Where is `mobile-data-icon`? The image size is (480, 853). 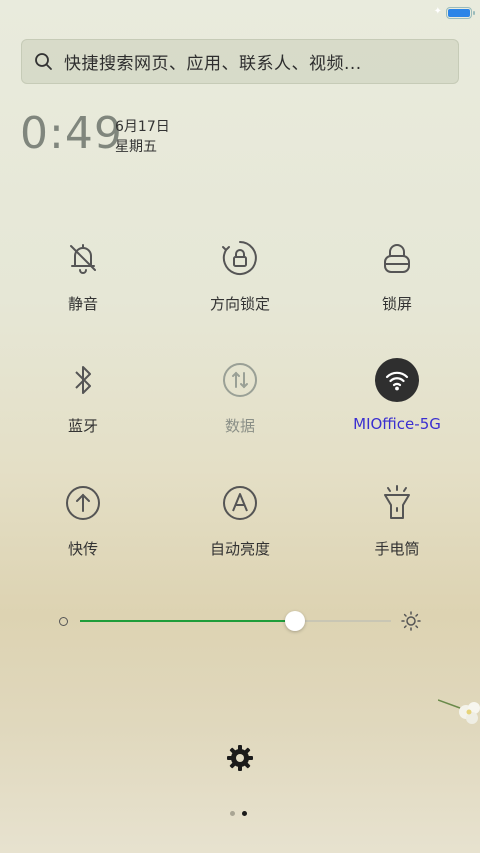
mobile-data-icon is located at coordinates (240, 380).